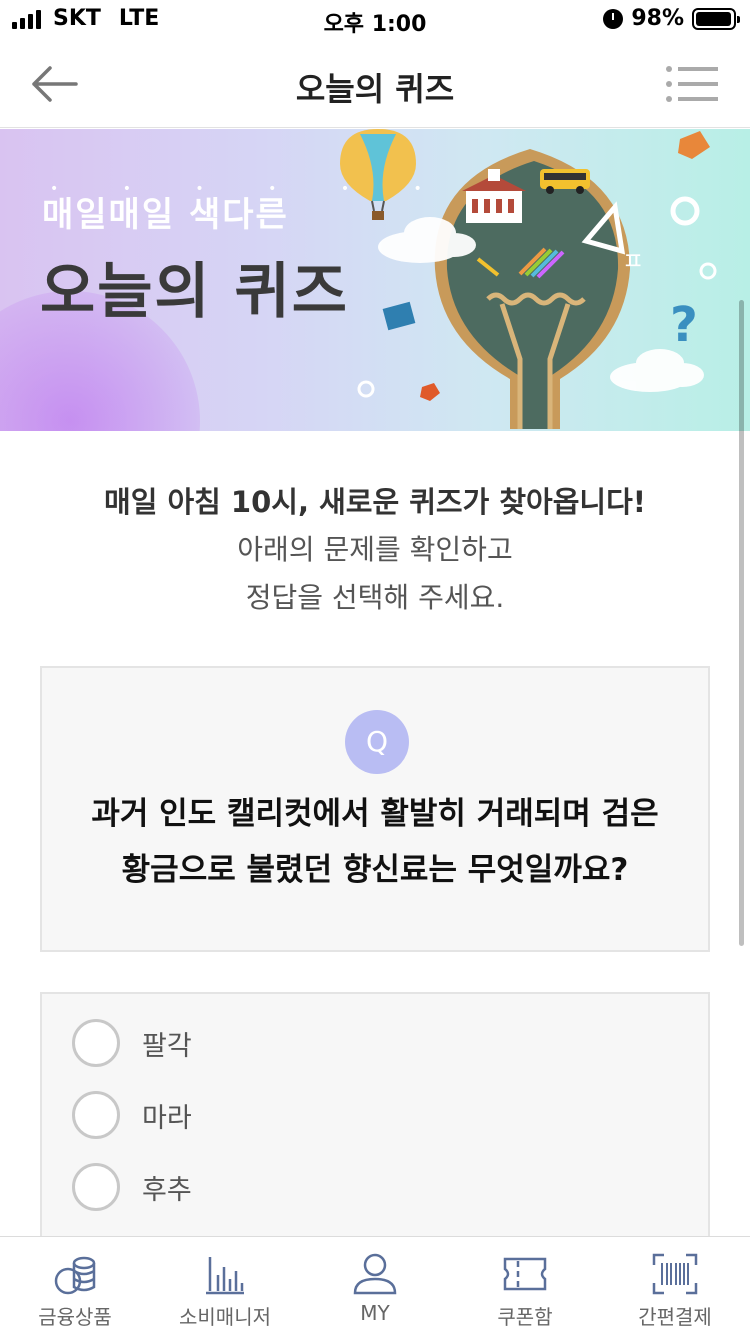 The height and width of the screenshot is (1334, 750). I want to click on page-title: 오늘의 퀴즈, so click(375, 89).